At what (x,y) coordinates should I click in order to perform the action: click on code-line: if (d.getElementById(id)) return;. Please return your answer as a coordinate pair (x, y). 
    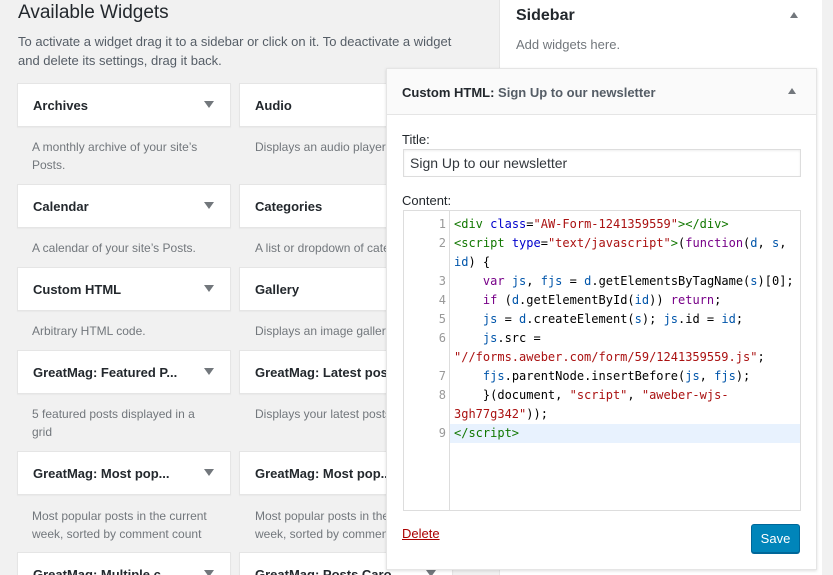
    Looking at the image, I should click on (602, 300).